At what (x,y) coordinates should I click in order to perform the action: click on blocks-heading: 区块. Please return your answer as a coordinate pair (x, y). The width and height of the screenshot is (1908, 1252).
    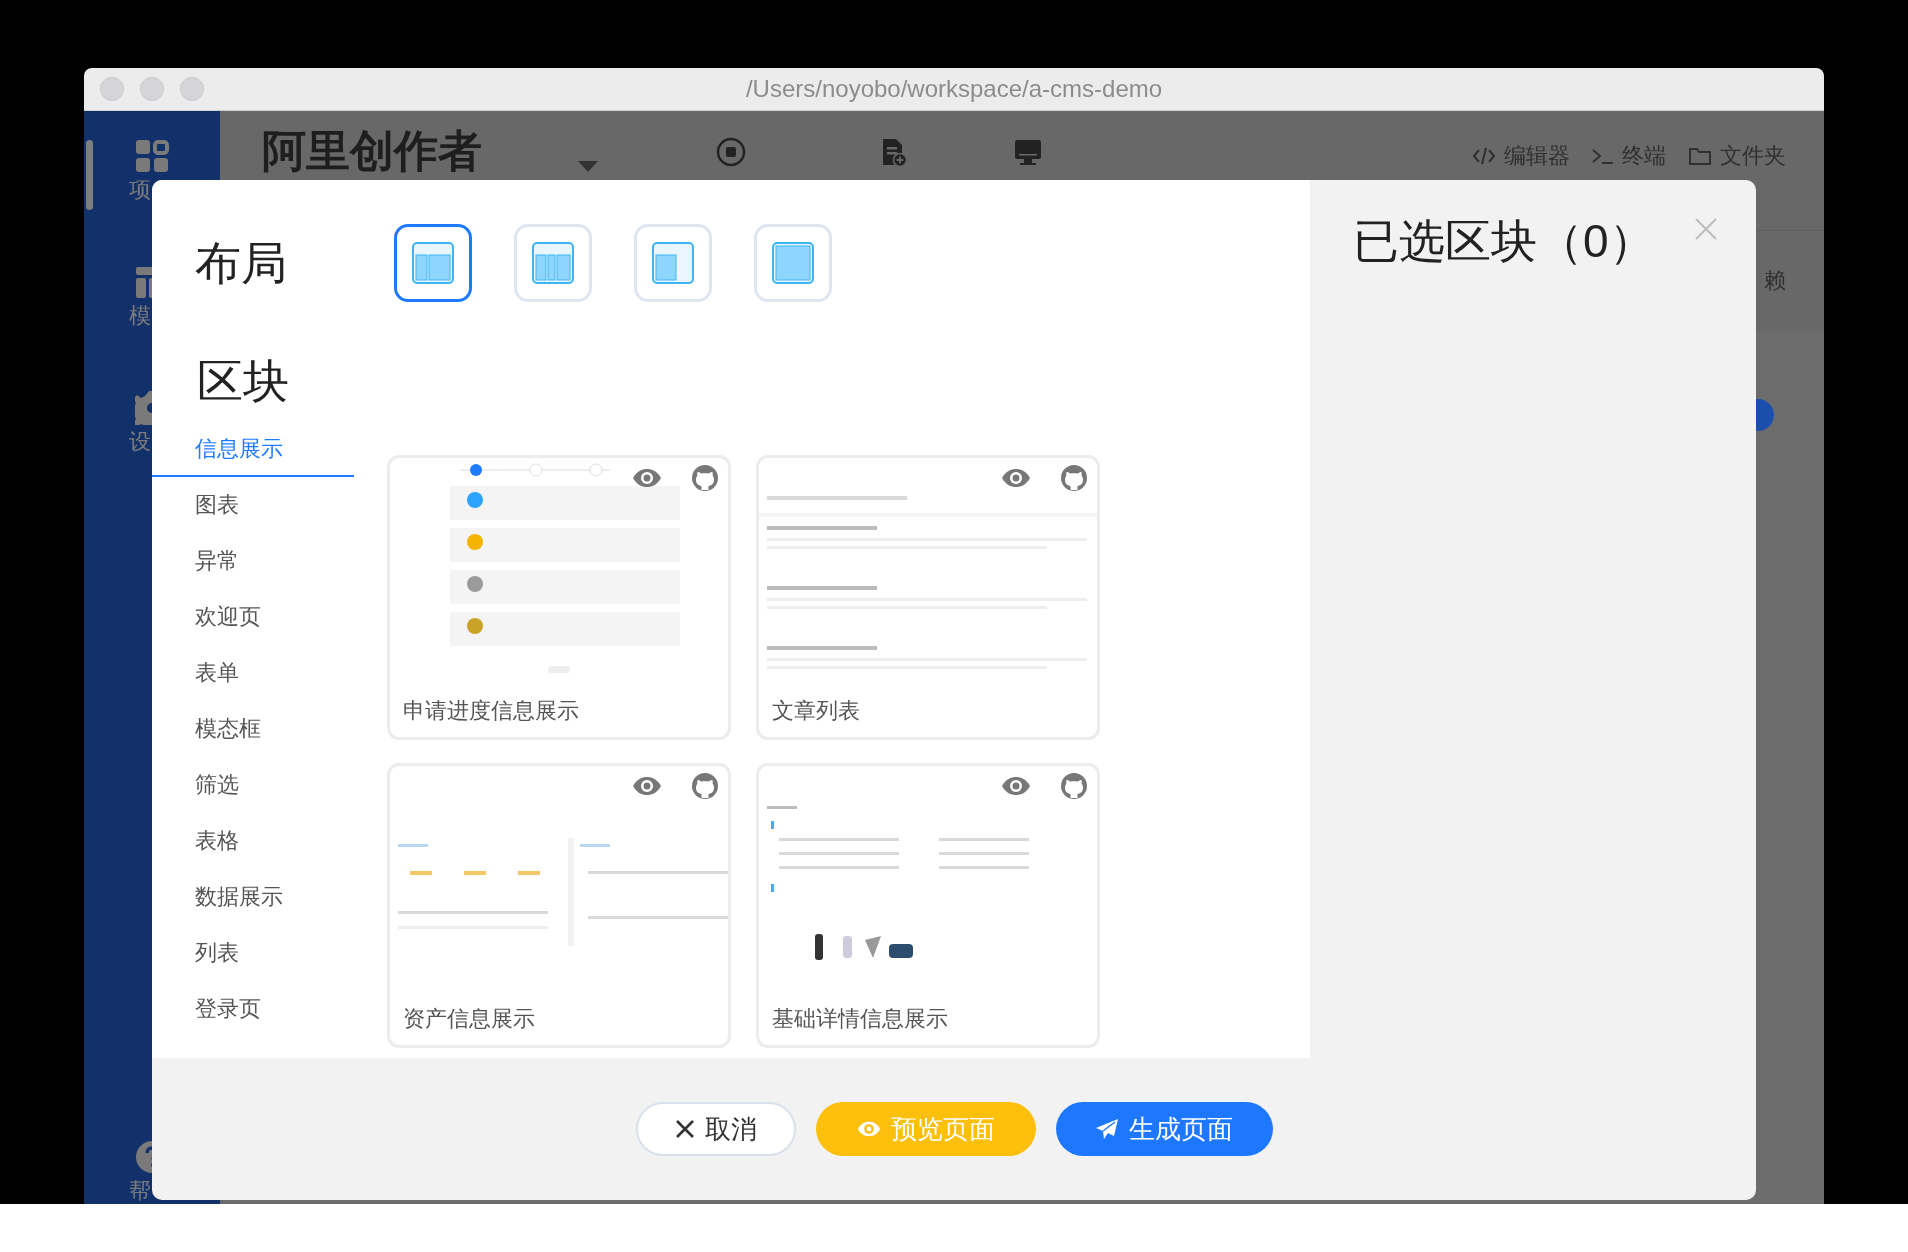
    Looking at the image, I should click on (243, 381).